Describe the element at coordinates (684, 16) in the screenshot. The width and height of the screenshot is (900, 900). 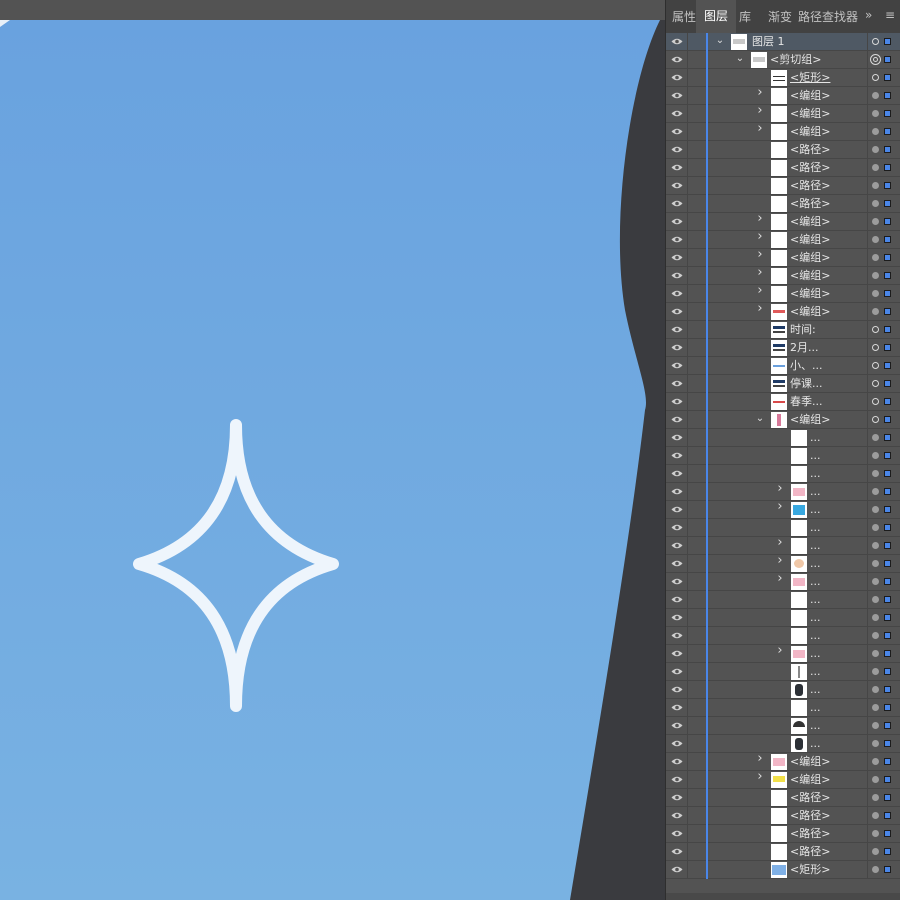
I see `tab-properties: 属性` at that location.